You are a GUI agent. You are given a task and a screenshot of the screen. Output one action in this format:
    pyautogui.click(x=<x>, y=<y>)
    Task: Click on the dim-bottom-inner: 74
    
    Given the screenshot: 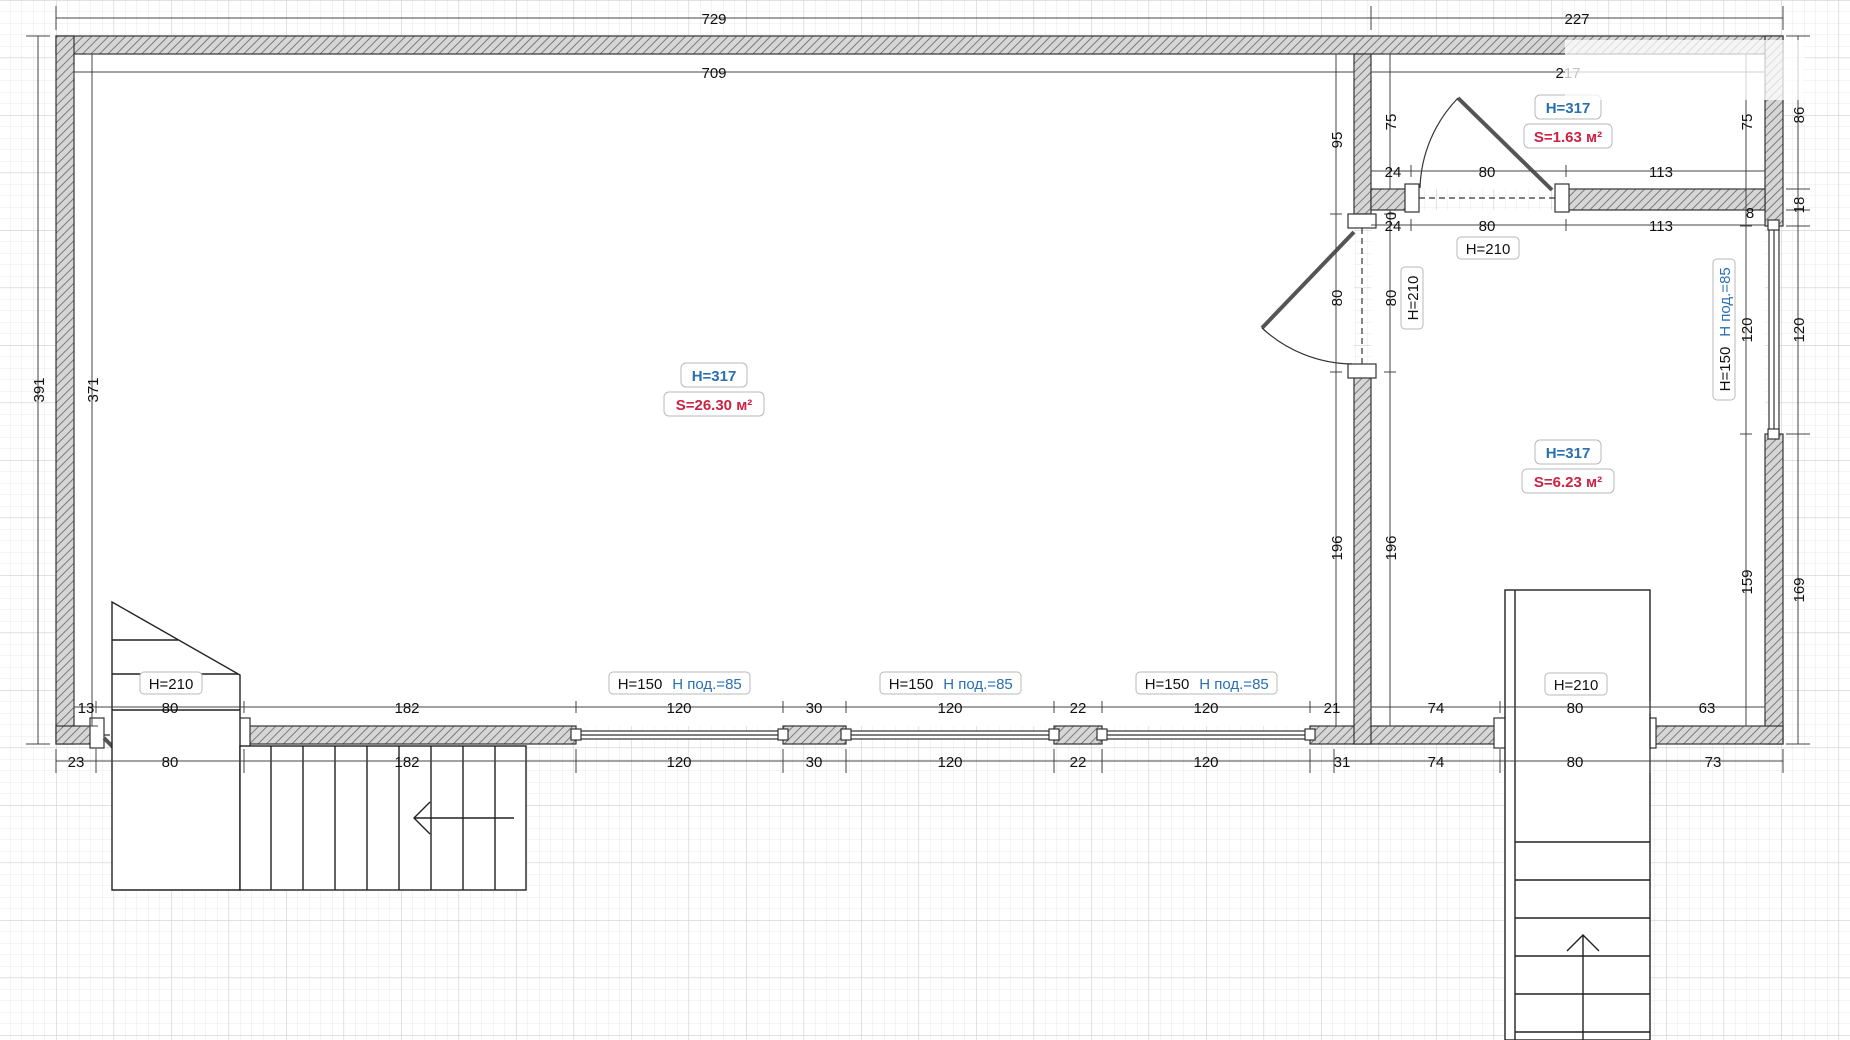 What is the action you would take?
    pyautogui.click(x=1436, y=708)
    